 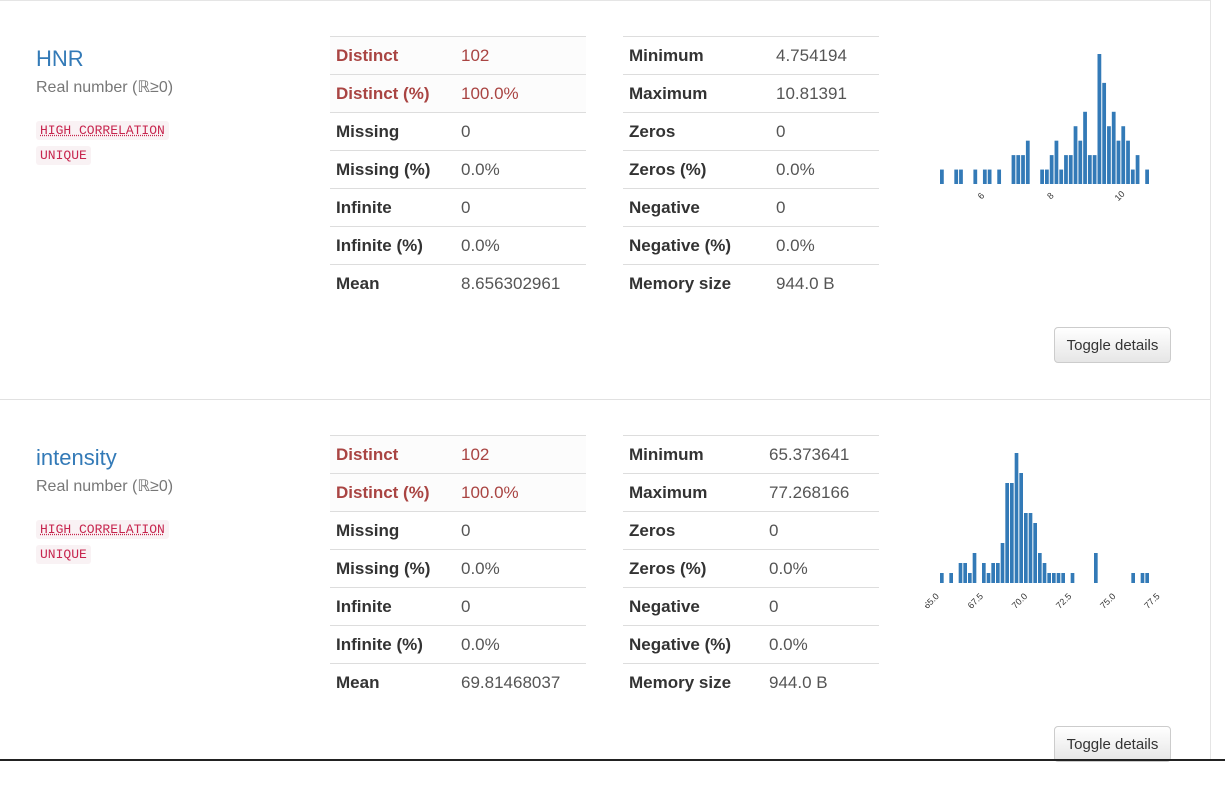 I want to click on variable-type: Real number (ℝ≥0), so click(x=105, y=486).